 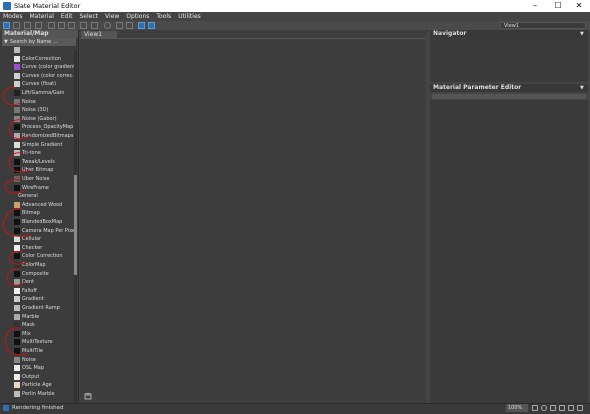 I want to click on map-list-item-label: Uber Bitmap, so click(x=38, y=170).